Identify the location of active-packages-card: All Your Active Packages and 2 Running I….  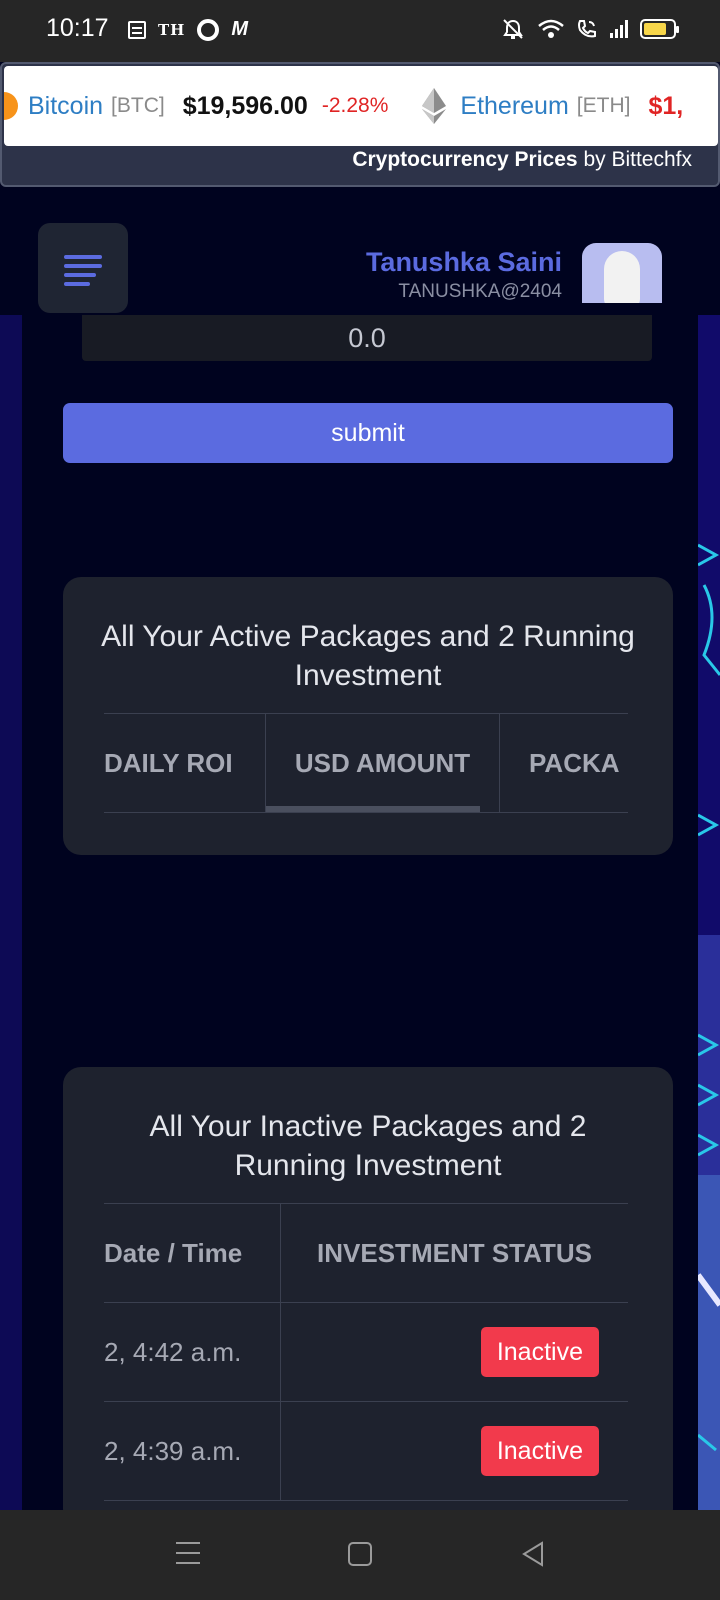
(368, 716).